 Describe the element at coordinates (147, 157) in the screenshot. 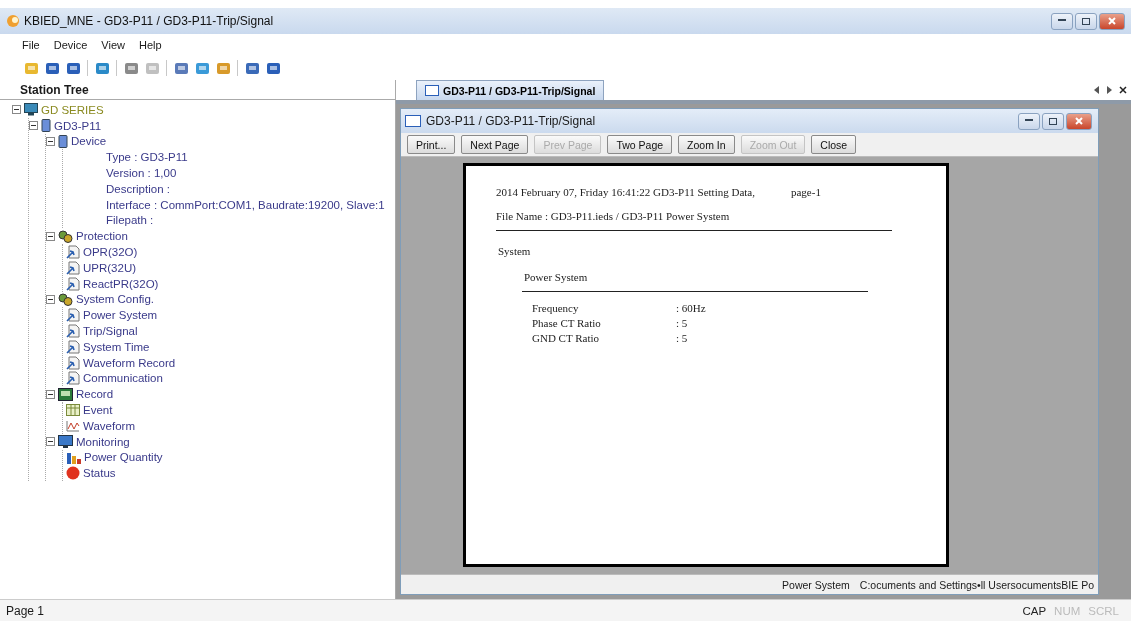

I see `tree-item: Type : GD3-P11` at that location.